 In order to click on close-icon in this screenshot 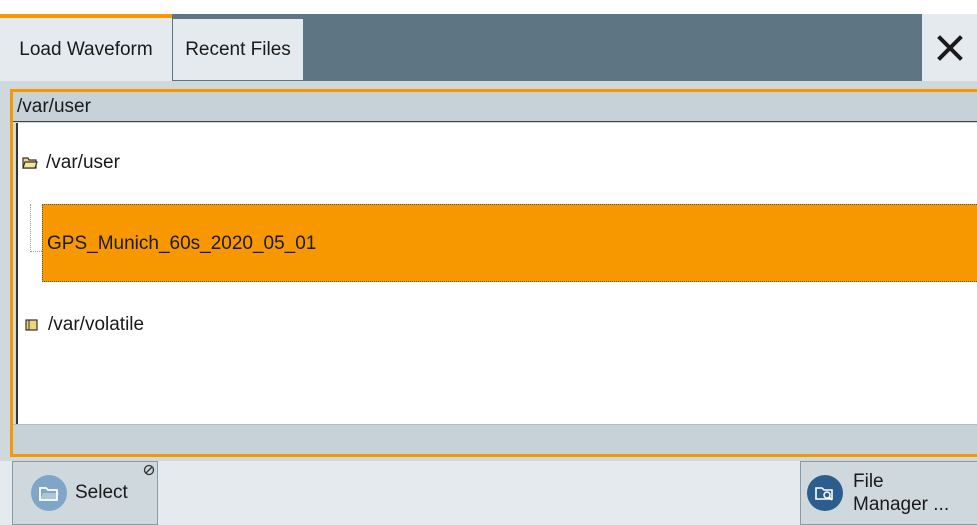, I will do `click(949, 47)`.